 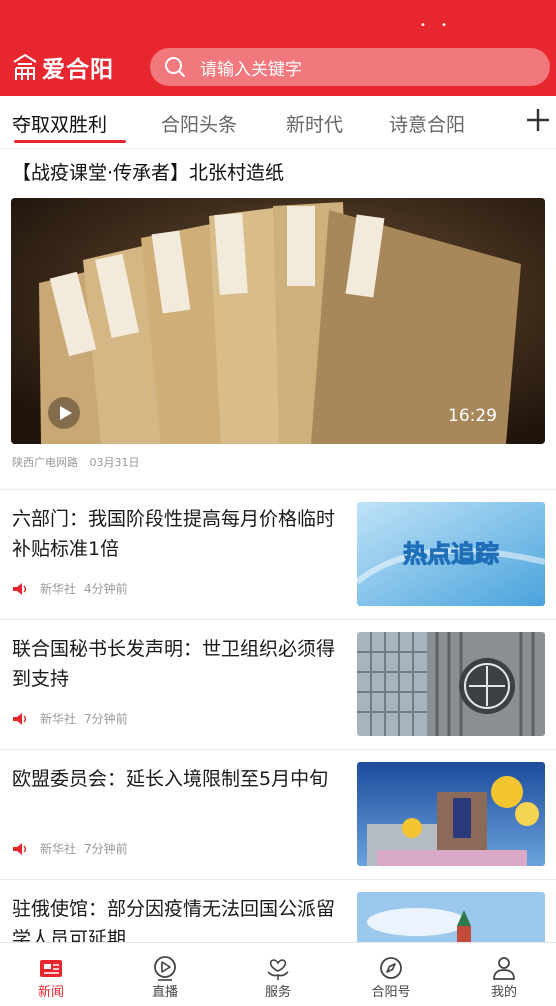 What do you see at coordinates (148, 171) in the screenshot?
I see `feature-title: 【战疫课堂·传承者】北张村造纸` at bounding box center [148, 171].